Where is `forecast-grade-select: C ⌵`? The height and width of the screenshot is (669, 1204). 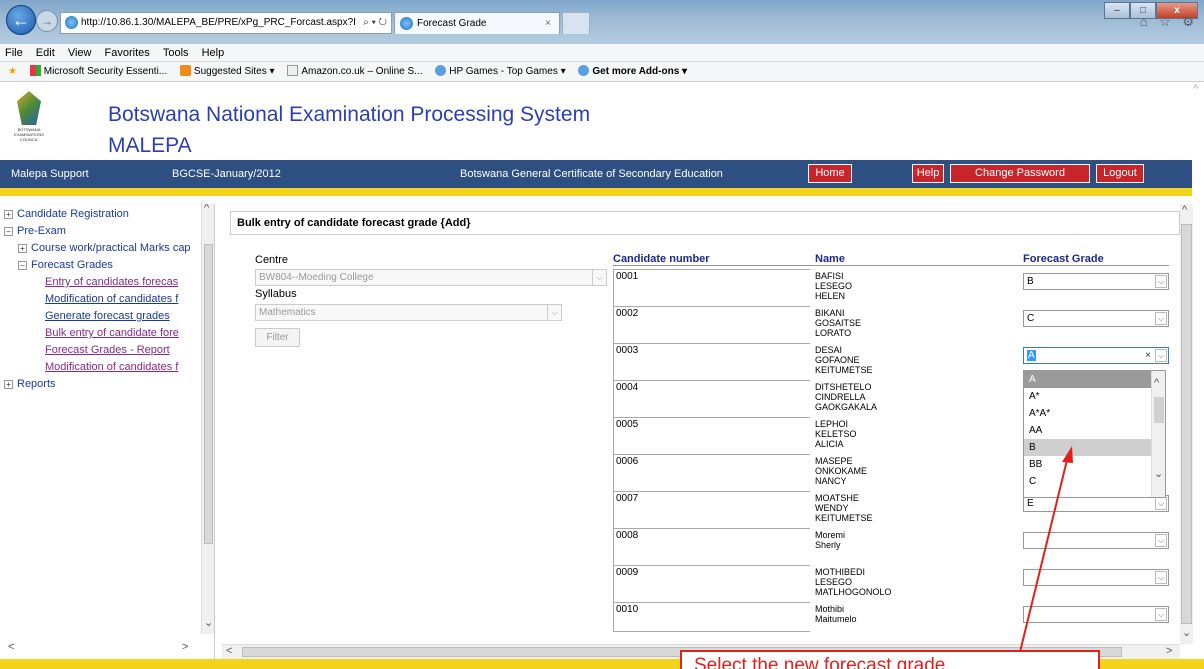
forecast-grade-select: C ⌵ is located at coordinates (1096, 318).